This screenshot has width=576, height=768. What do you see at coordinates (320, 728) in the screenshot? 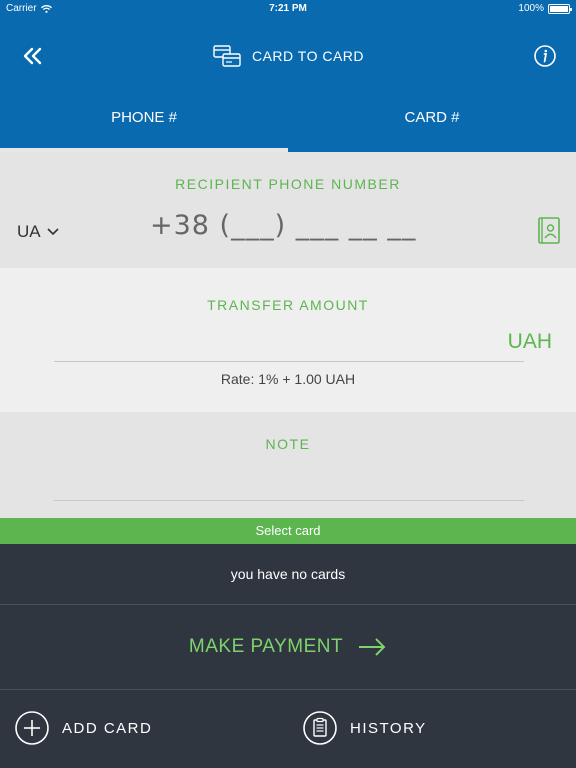
I see `clipboard-icon` at bounding box center [320, 728].